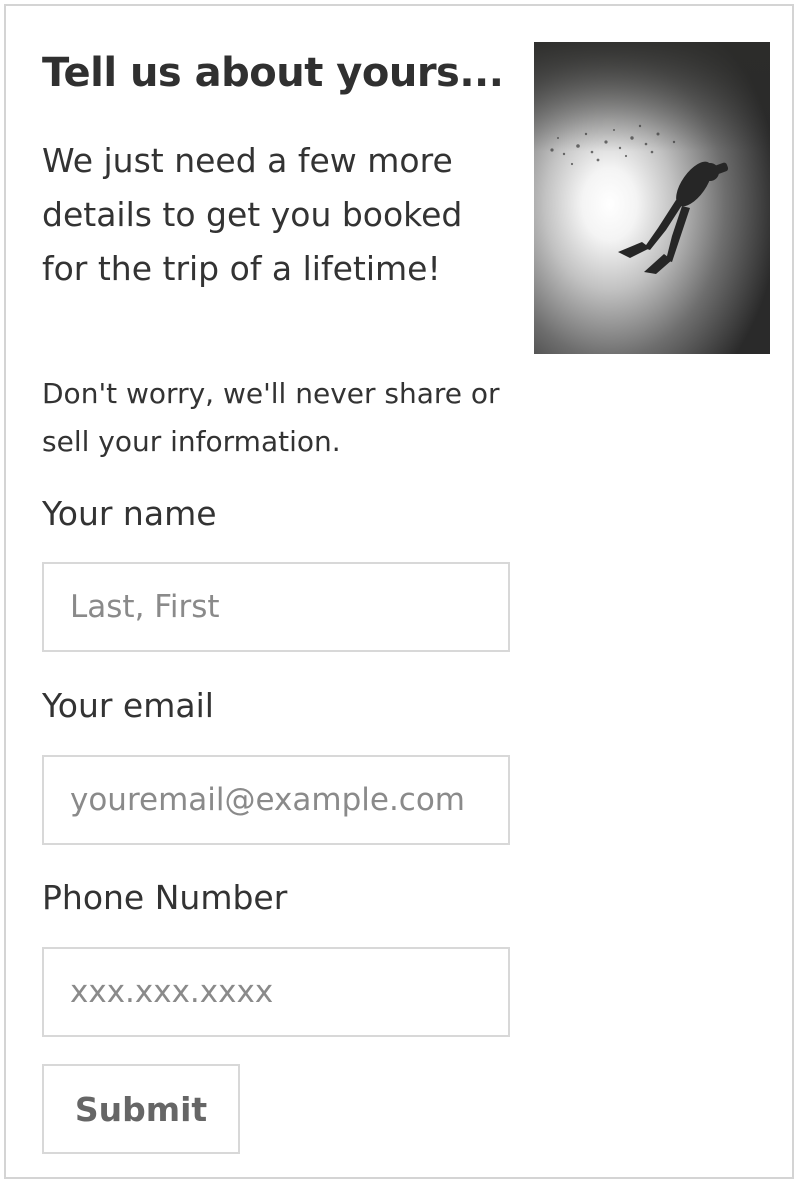  What do you see at coordinates (276, 800) in the screenshot?
I see `email-input` at bounding box center [276, 800].